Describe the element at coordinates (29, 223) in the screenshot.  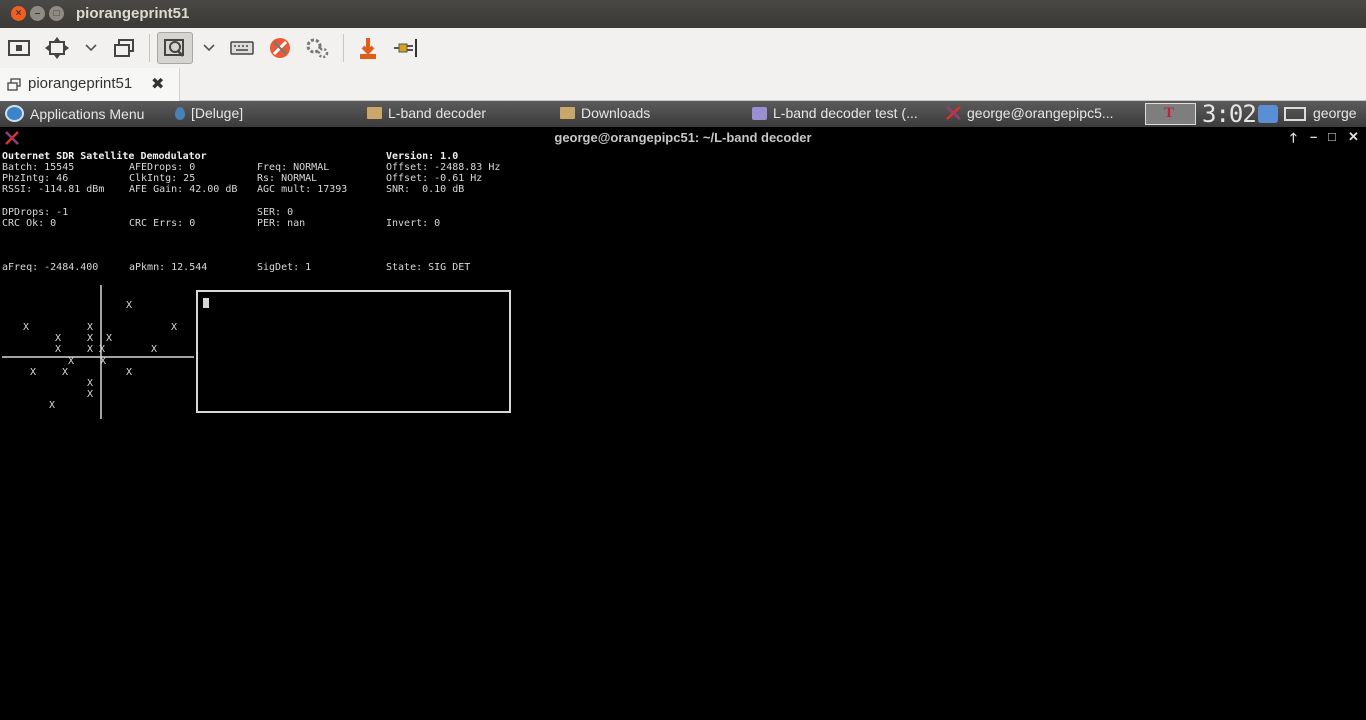
I see `status-field: CRC Ok: 0` at that location.